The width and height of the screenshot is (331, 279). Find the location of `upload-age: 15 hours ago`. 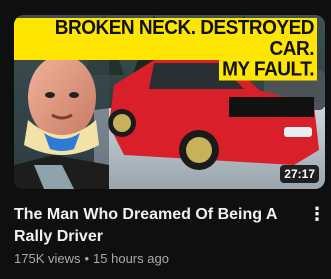

upload-age: 15 hours ago is located at coordinates (131, 258).